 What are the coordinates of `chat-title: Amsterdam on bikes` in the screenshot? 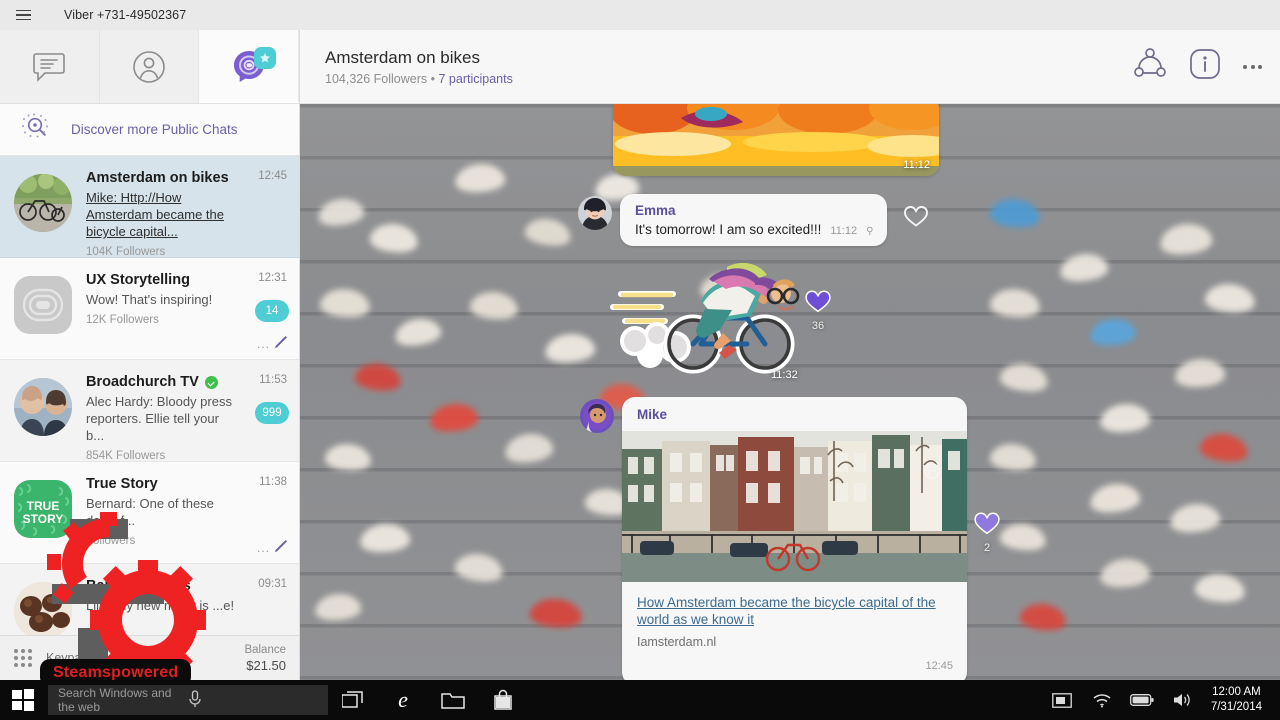 It's located at (402, 57).